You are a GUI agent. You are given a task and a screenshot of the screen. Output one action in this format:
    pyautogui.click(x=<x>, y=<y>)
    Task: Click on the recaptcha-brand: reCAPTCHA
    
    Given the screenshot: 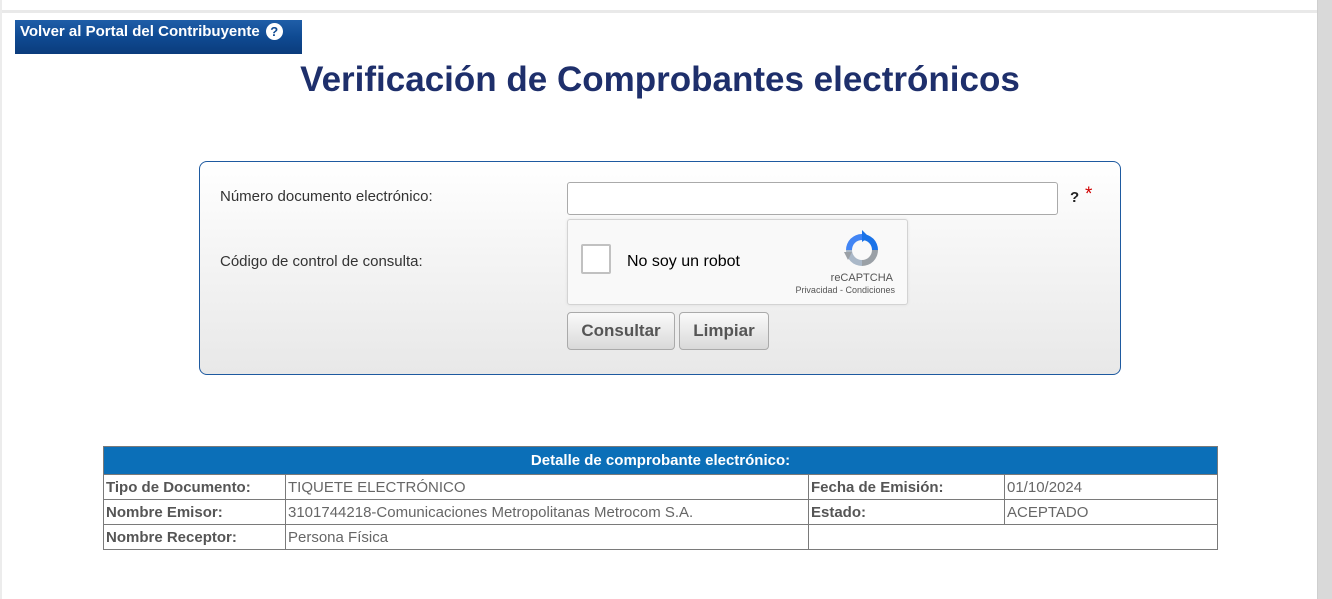 What is the action you would take?
    pyautogui.click(x=861, y=278)
    